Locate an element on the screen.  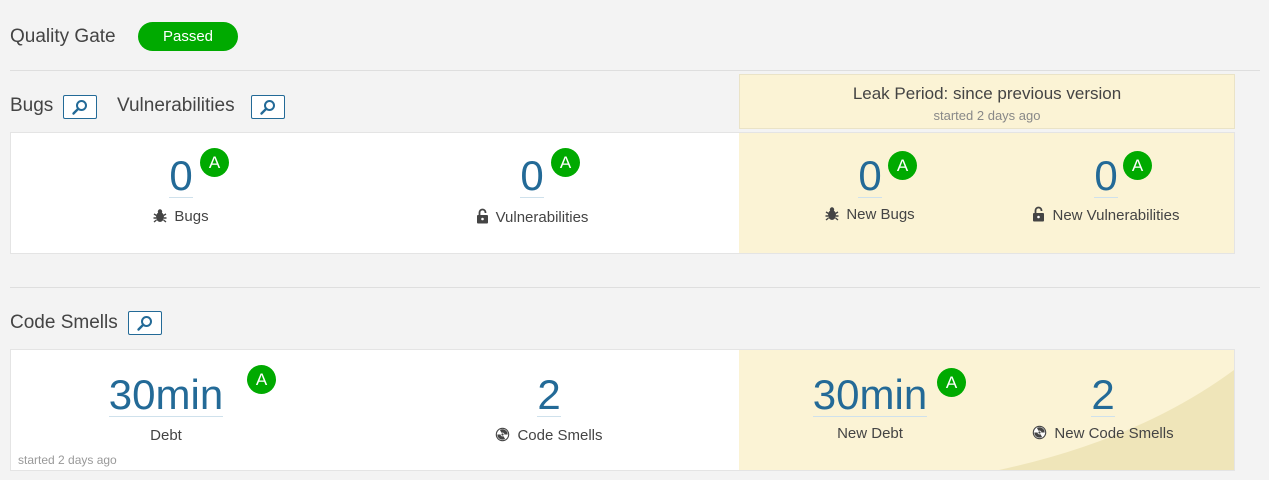
code-smells-section-title: Code Smells is located at coordinates (64, 322).